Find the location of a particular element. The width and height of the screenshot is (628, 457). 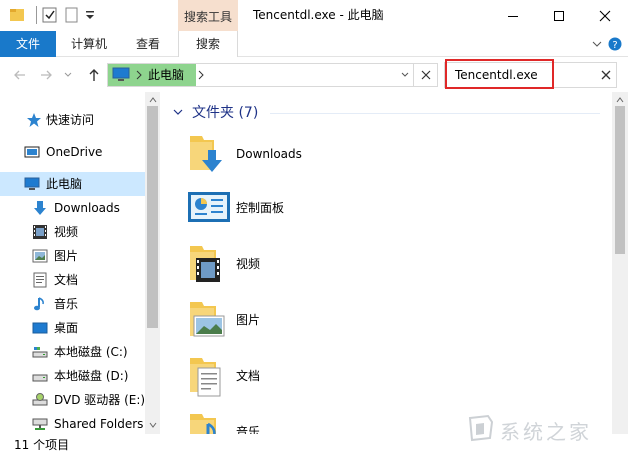

control-panel-icon is located at coordinates (209, 207).